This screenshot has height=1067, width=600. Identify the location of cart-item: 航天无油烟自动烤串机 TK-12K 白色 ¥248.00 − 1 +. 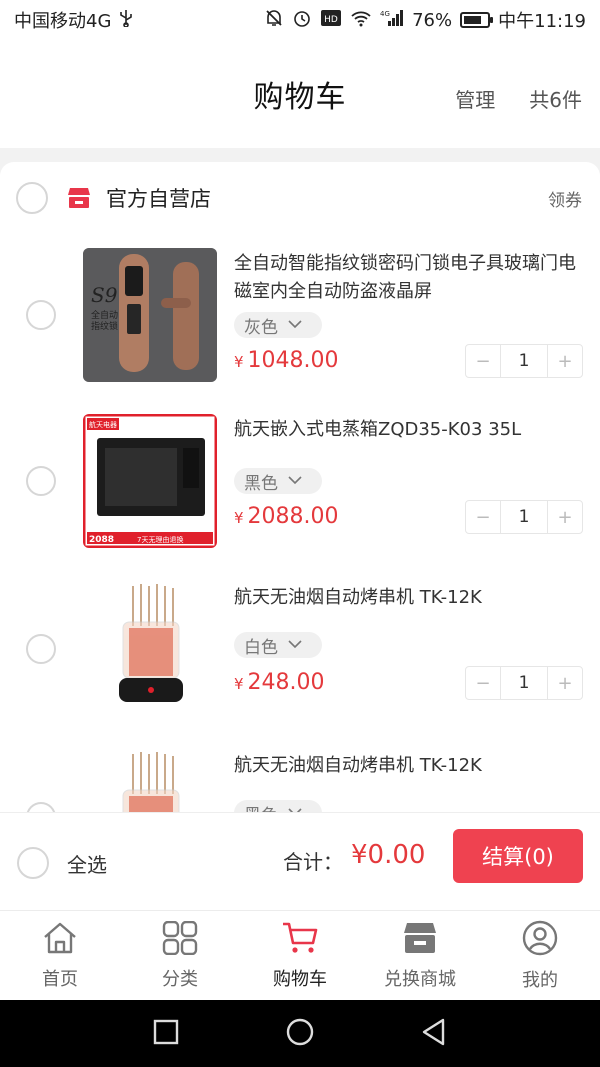
(300, 657).